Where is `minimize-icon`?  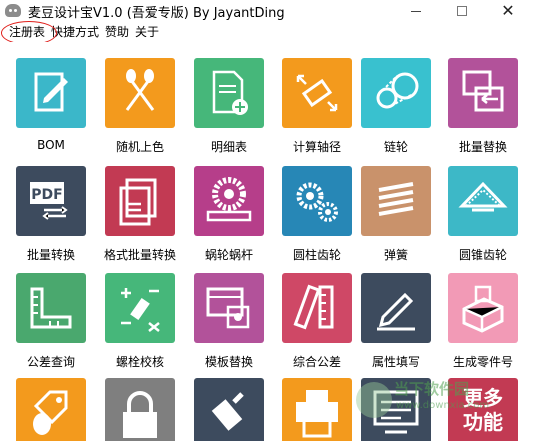 minimize-icon is located at coordinates (416, 11).